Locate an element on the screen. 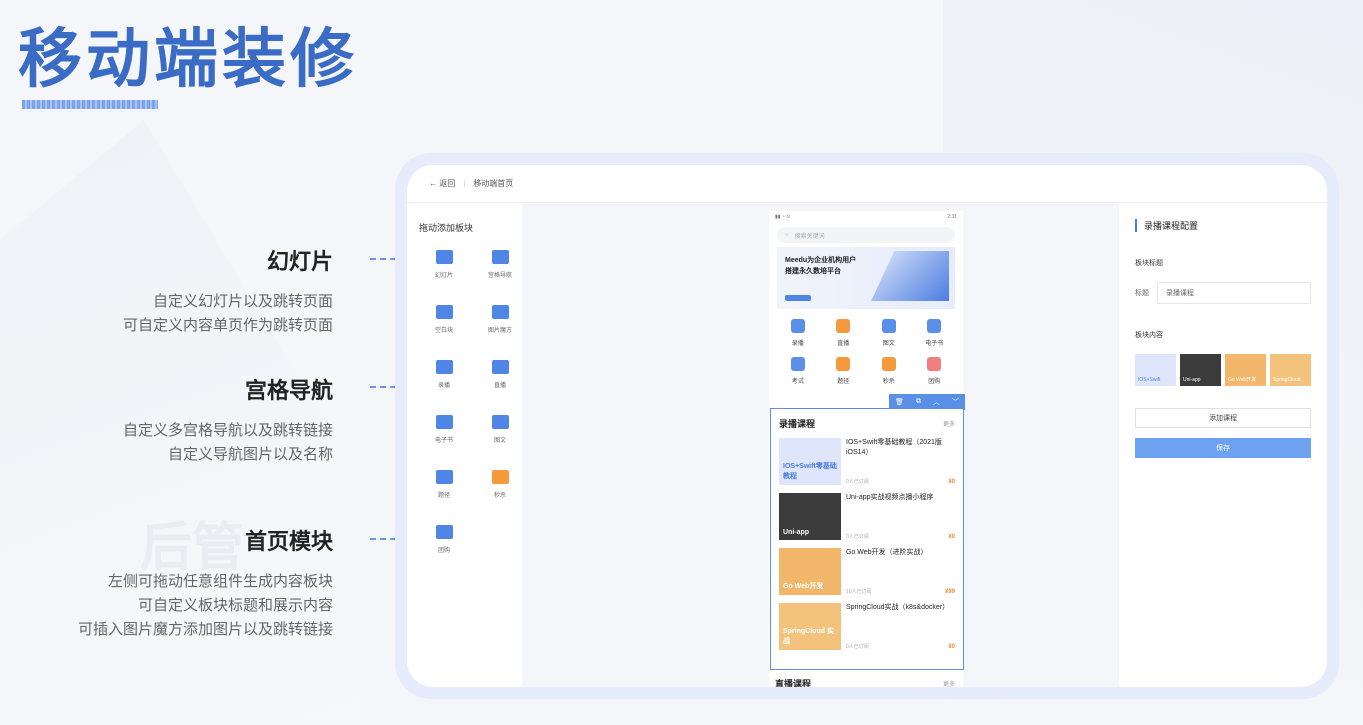 The height and width of the screenshot is (725, 1363). course-title: SpringCloud实战（k8s&docker） is located at coordinates (898, 607).